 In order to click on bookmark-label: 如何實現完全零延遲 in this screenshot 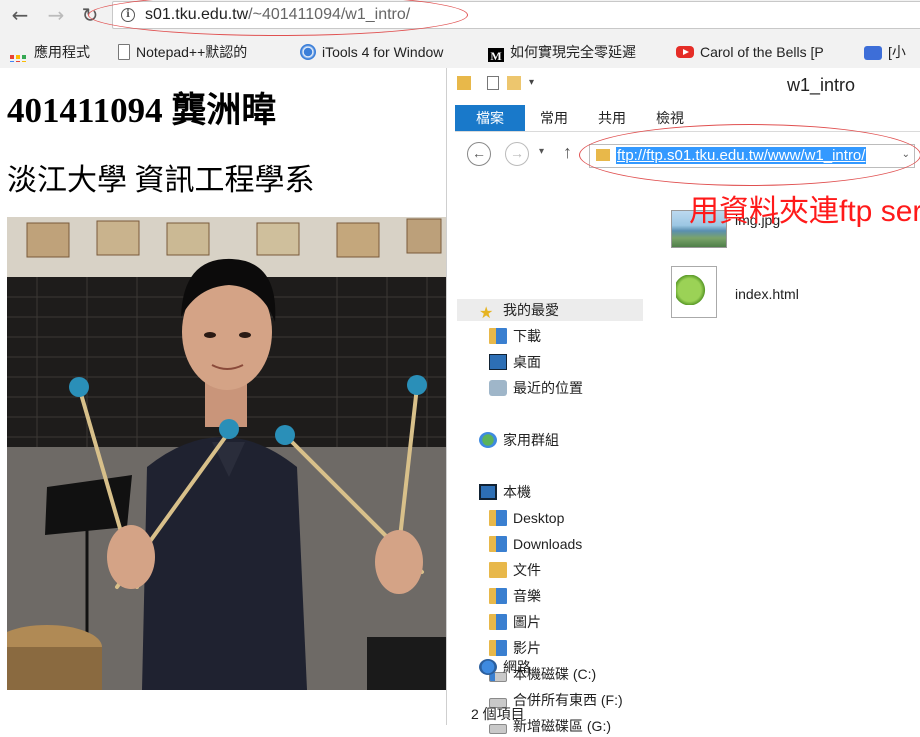, I will do `click(573, 52)`.